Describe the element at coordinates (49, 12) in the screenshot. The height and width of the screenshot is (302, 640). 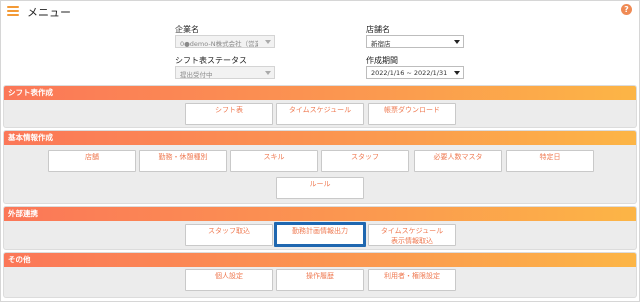
I see `page-title: メニュー` at that location.